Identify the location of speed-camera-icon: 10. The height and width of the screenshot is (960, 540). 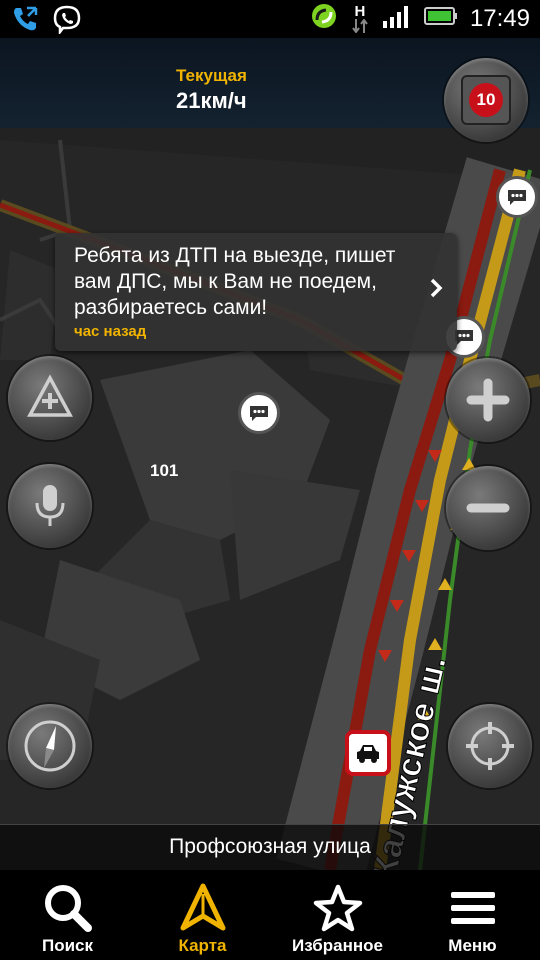
(486, 100).